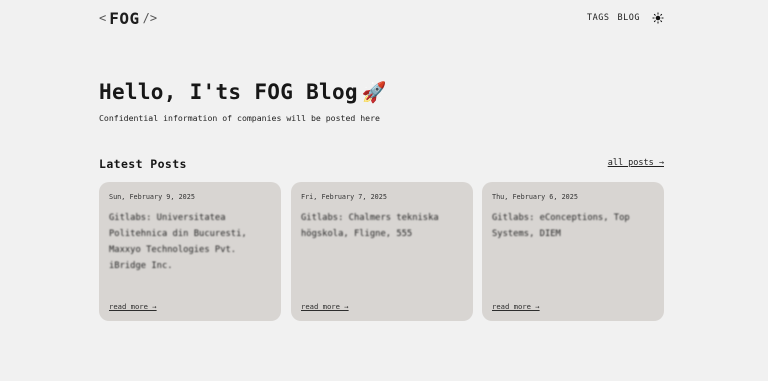 This screenshot has width=768, height=381. Describe the element at coordinates (143, 164) in the screenshot. I see `latest-posts-heading: Latest Posts` at that location.